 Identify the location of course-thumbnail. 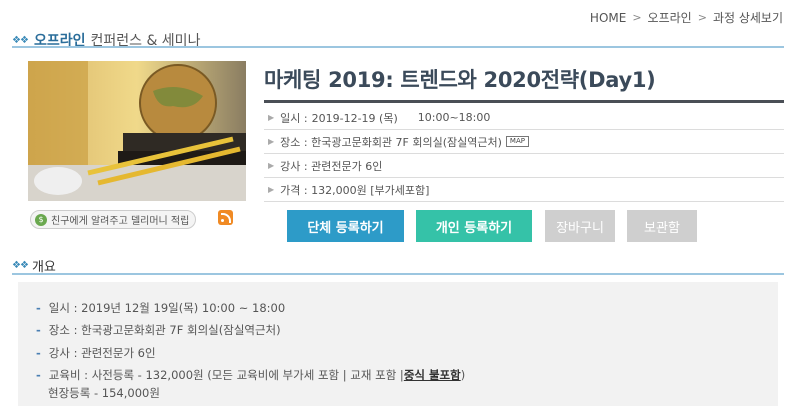
(137, 131).